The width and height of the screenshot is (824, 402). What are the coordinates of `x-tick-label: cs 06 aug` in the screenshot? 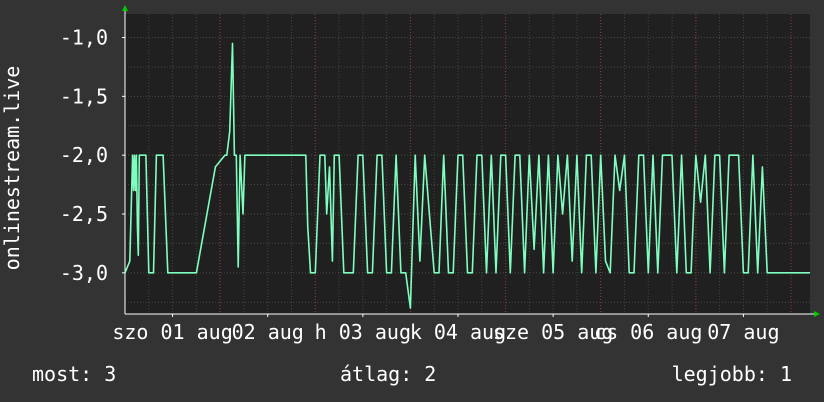 It's located at (648, 332).